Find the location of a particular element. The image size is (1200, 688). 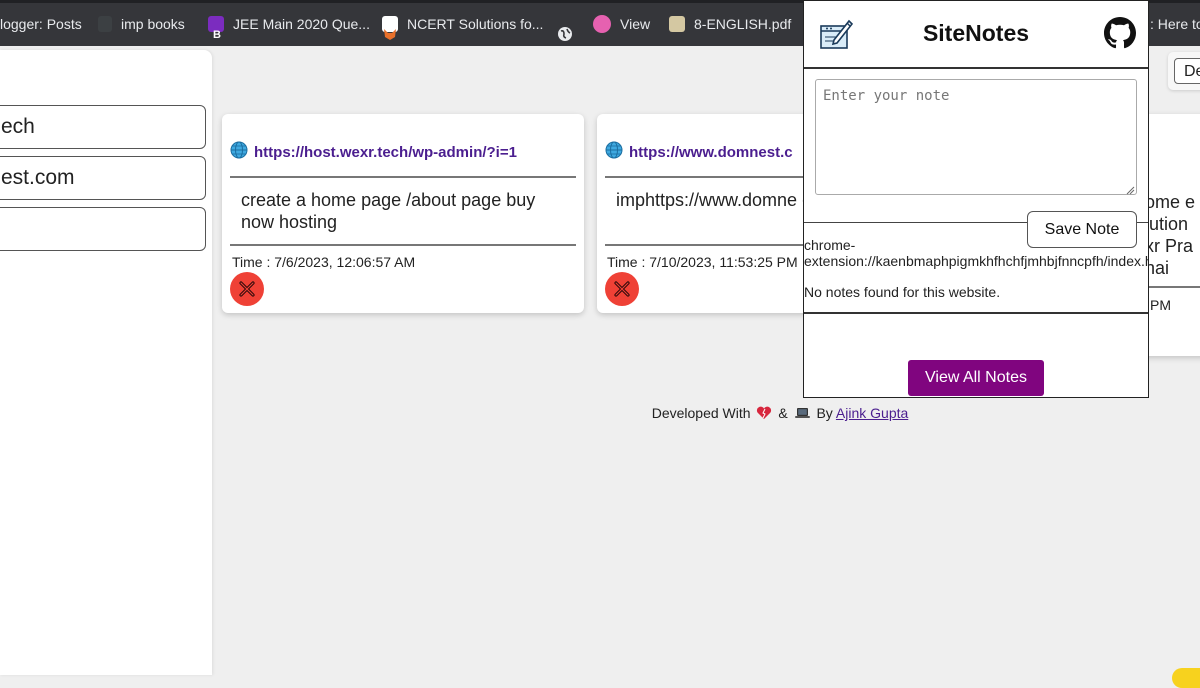

github-icon is located at coordinates (1120, 35).